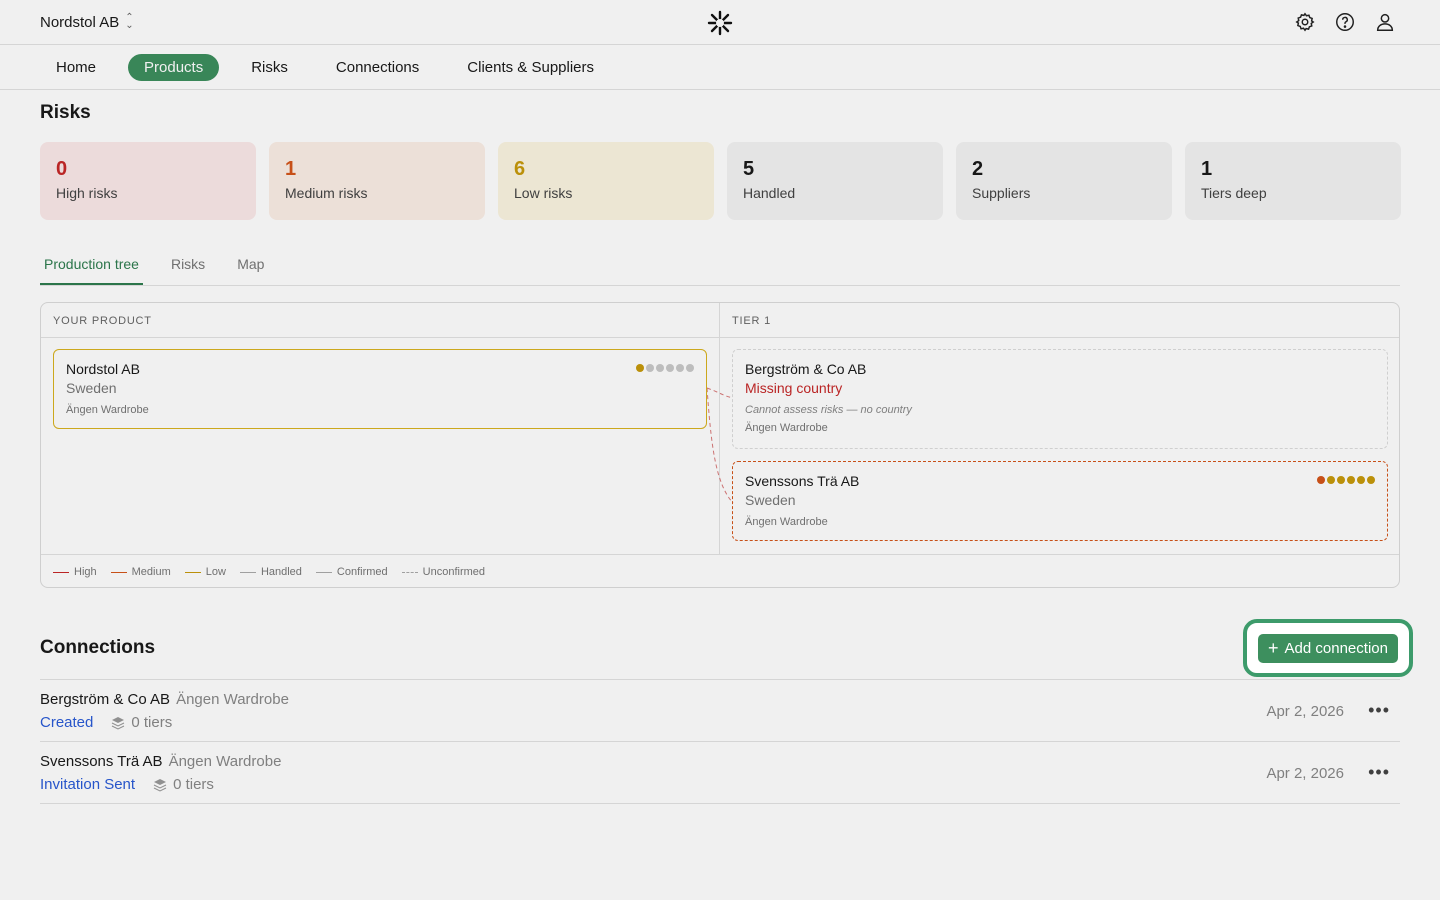  I want to click on stat-label: Tiers deep, so click(1234, 193).